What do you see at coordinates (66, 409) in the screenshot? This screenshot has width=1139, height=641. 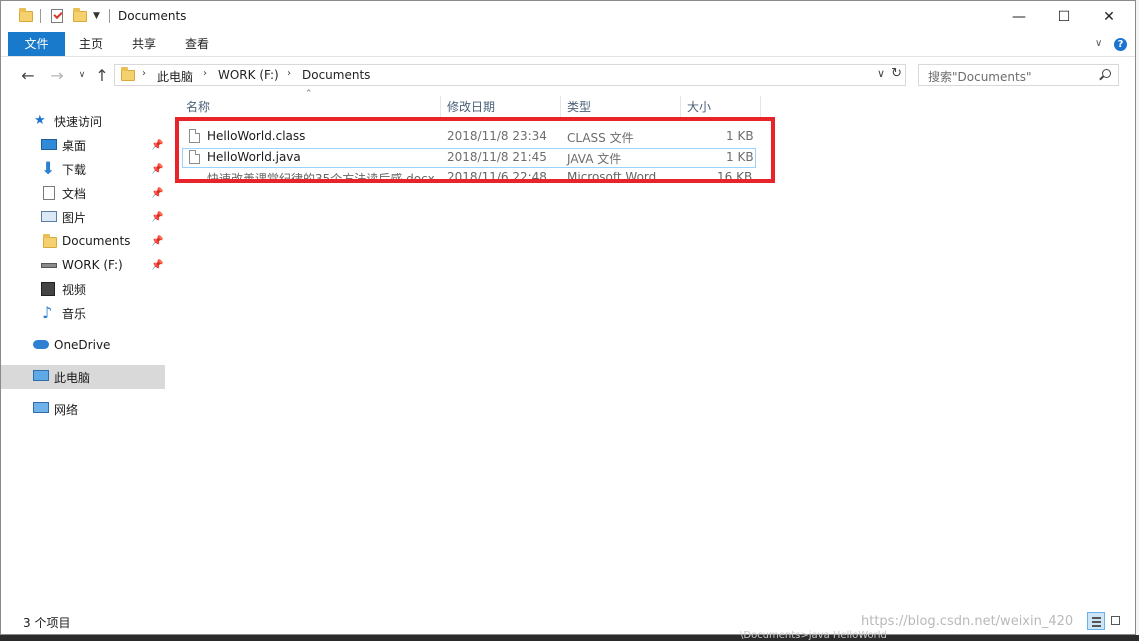 I see `sidebar-item-label: 网络` at bounding box center [66, 409].